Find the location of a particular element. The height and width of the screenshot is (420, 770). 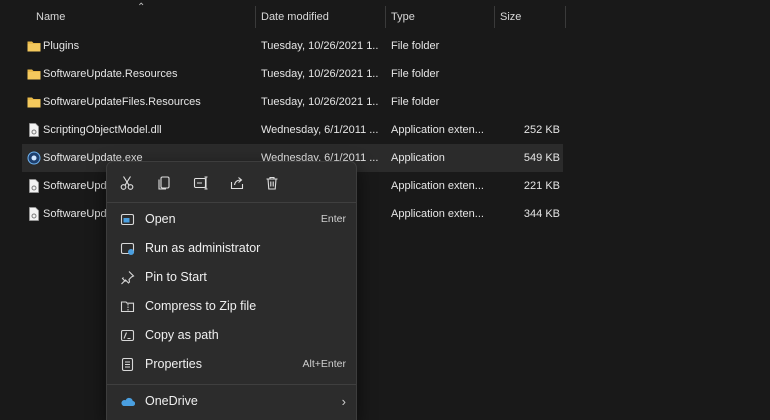

pin-icon is located at coordinates (128, 278).